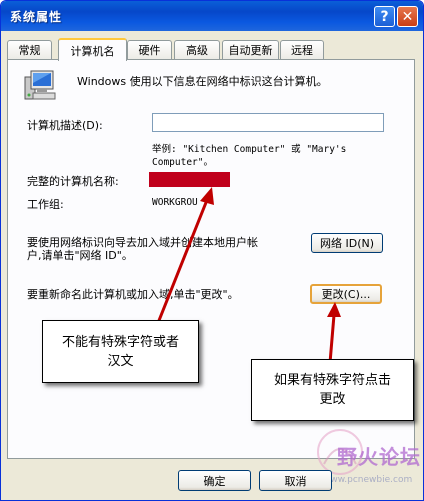 The width and height of the screenshot is (424, 501). I want to click on arrow-to-name-field, so click(181, 264).